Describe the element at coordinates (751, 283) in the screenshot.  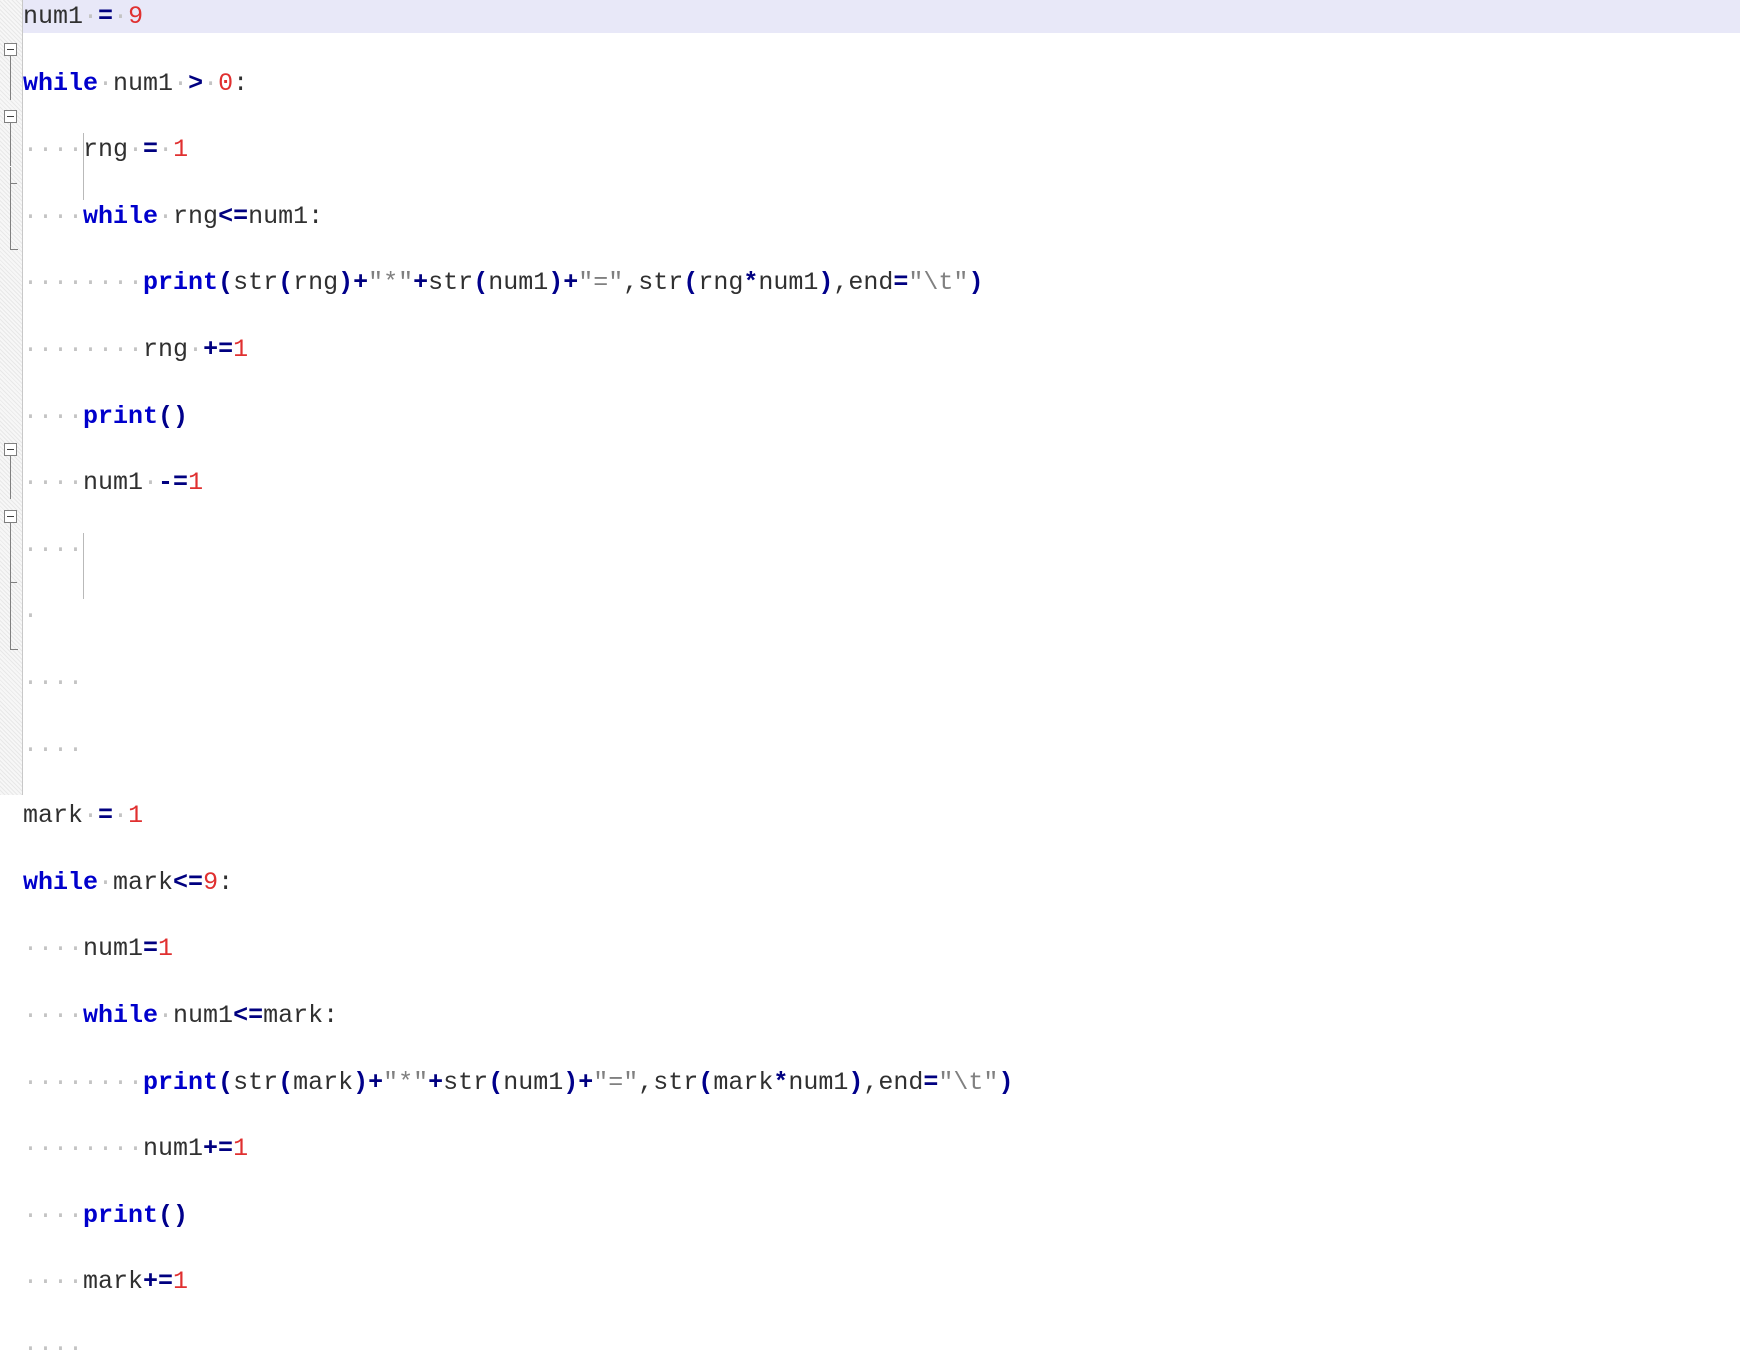
I see `code-token: *` at that location.